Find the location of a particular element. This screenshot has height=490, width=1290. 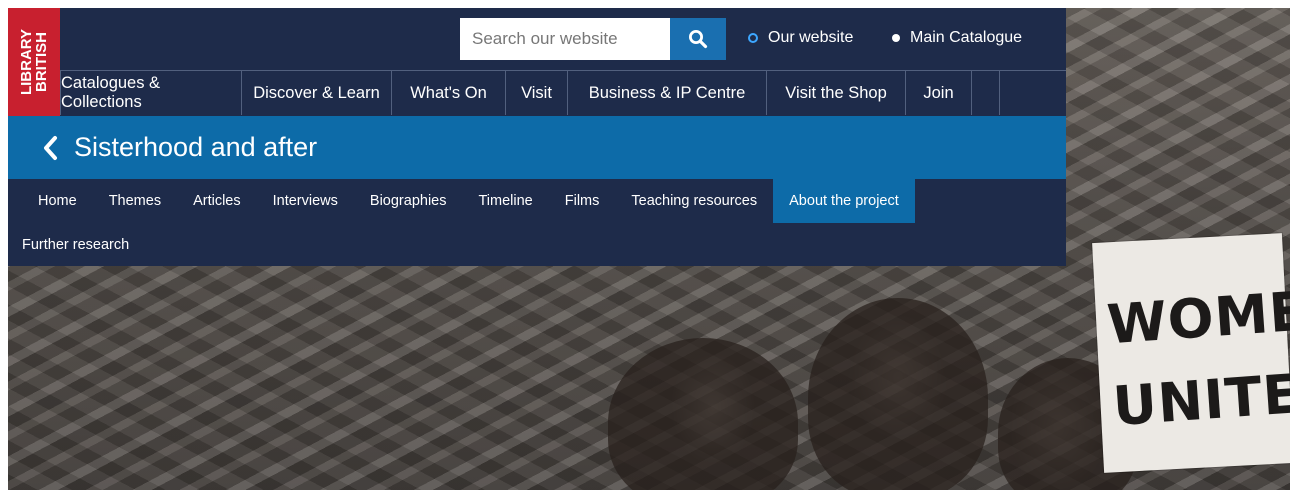

logo-wordmark: LIBRARY BRITISH is located at coordinates (34, 62).